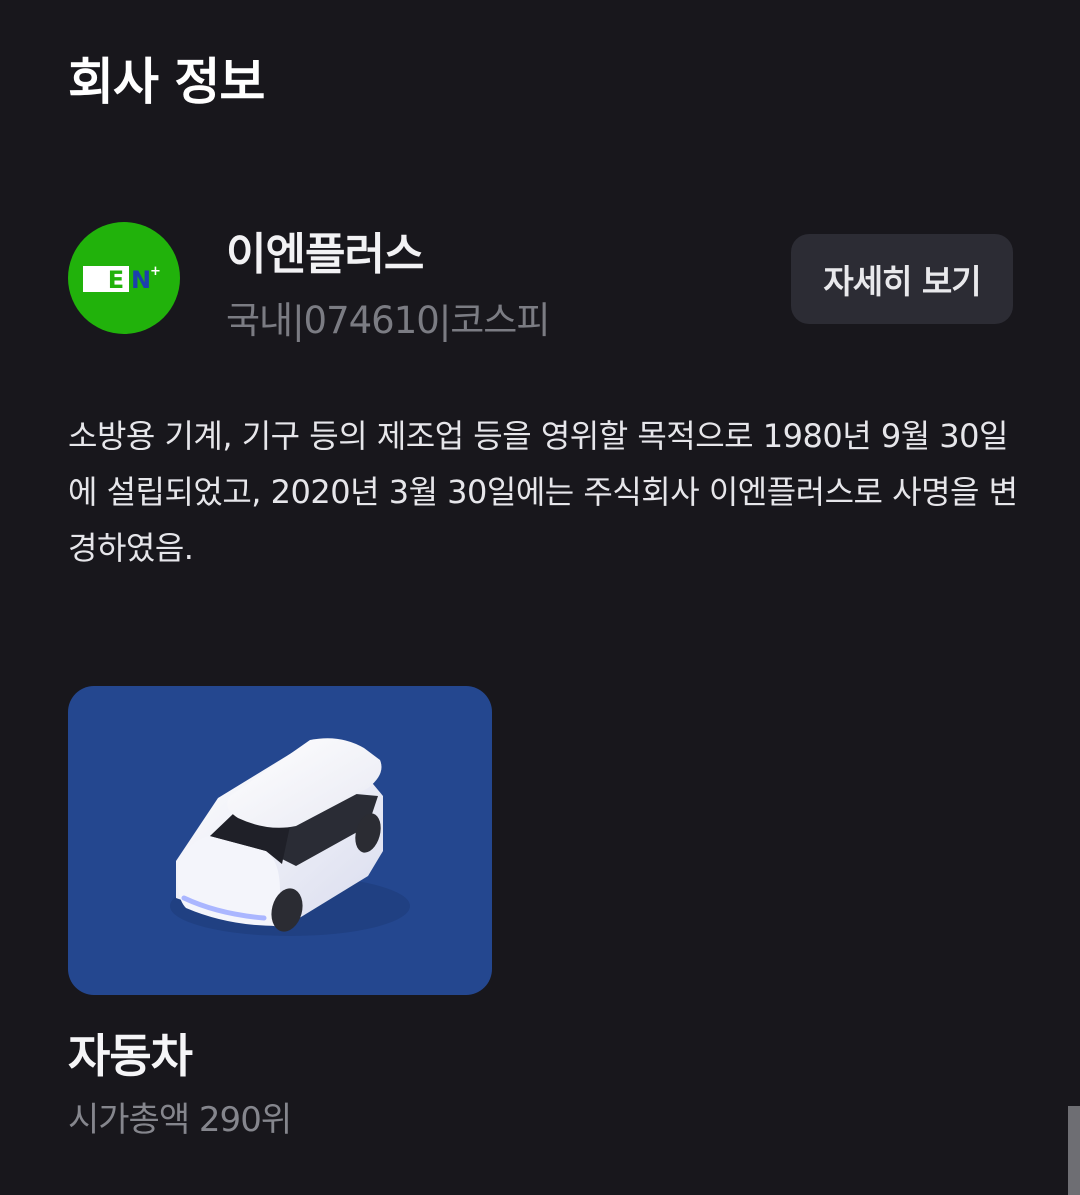 This screenshot has height=1195, width=1080. I want to click on company-logo-mark: E N +, so click(122, 279).